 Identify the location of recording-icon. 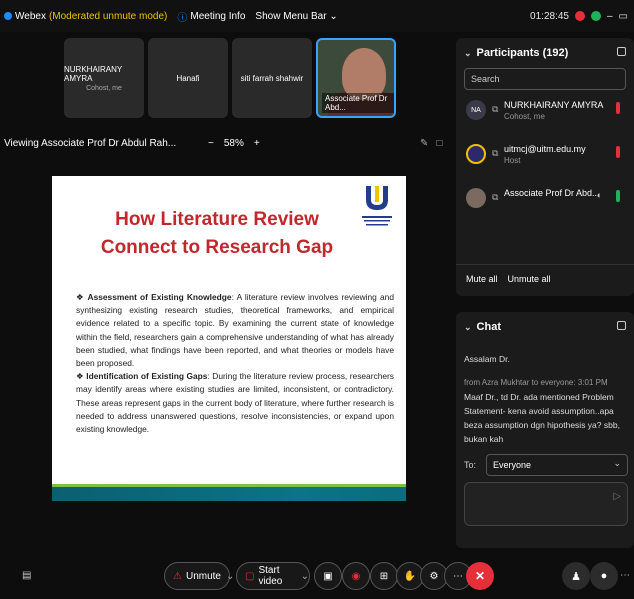
(579, 16).